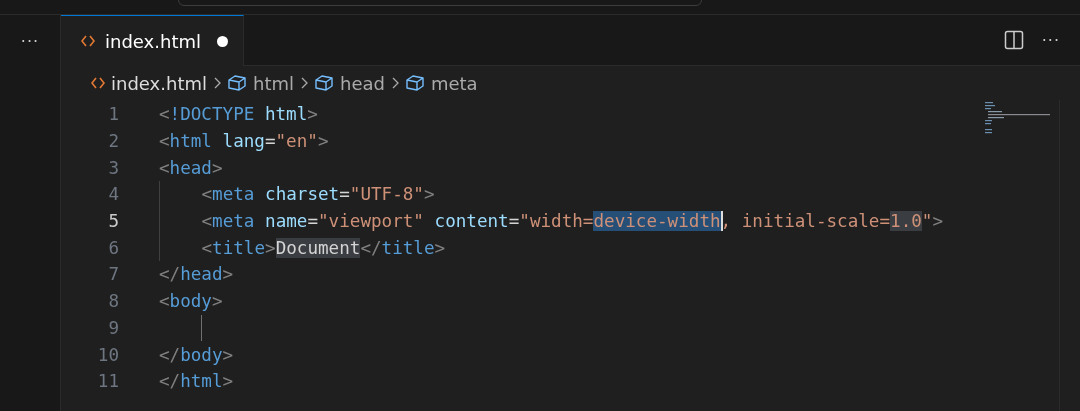  What do you see at coordinates (191, 301) in the screenshot?
I see `code-line: <body>` at bounding box center [191, 301].